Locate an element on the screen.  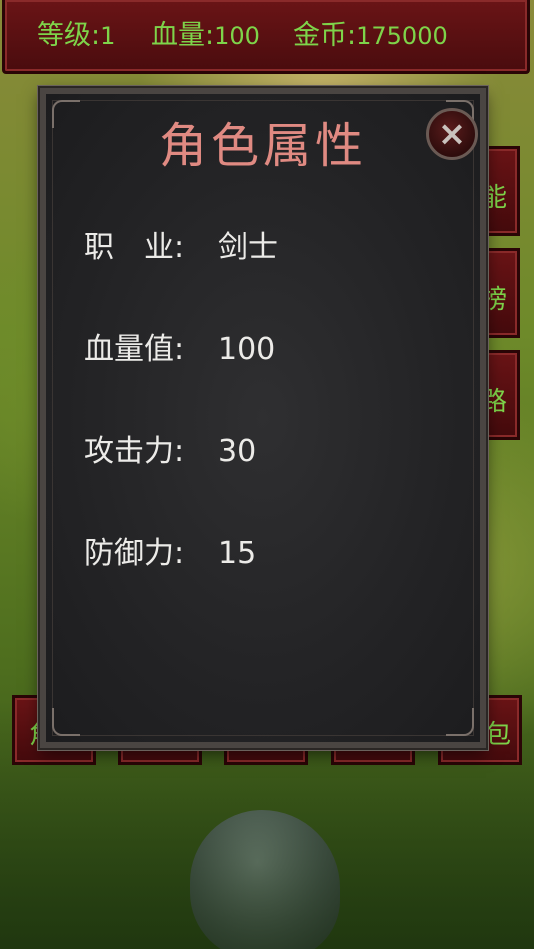
close-button: × is located at coordinates (452, 134).